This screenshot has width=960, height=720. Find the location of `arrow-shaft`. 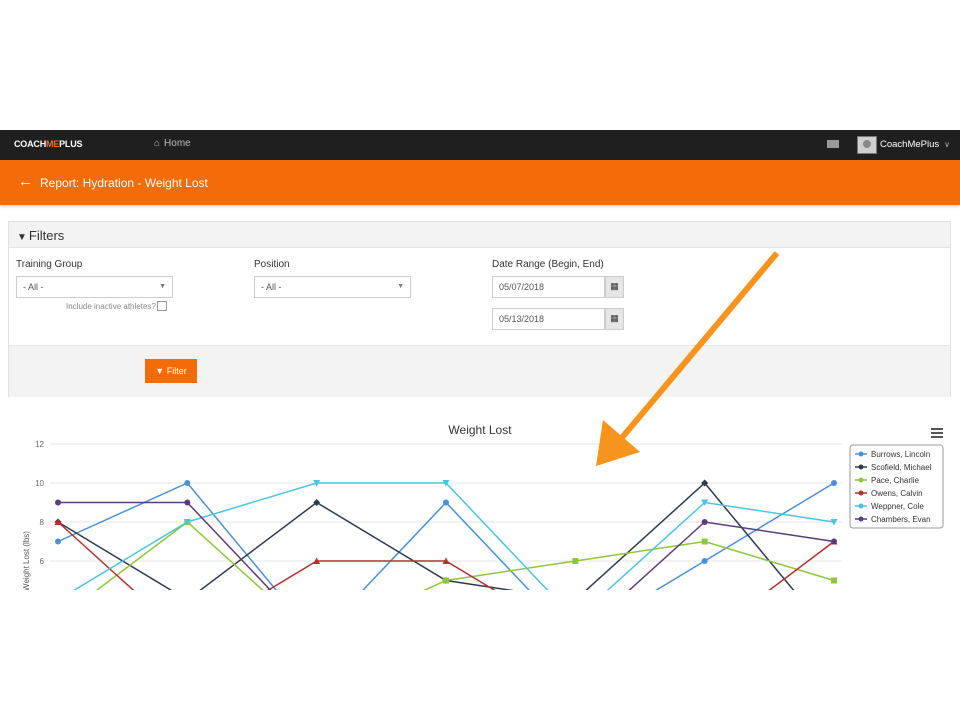

arrow-shaft is located at coordinates (698, 346).